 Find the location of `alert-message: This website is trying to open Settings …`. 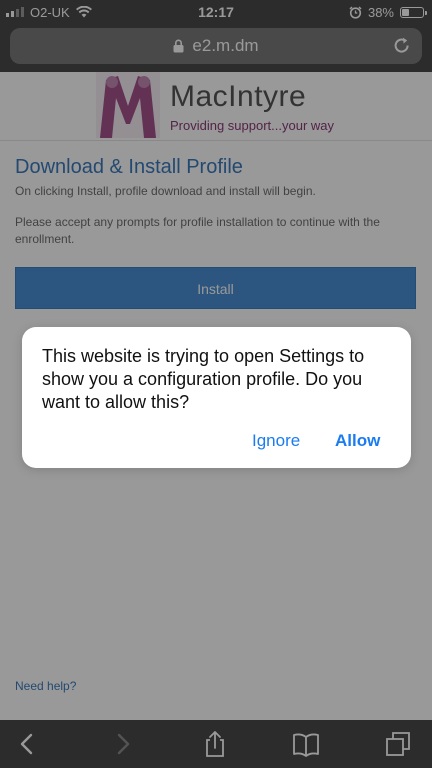

alert-message: This website is trying to open Settings … is located at coordinates (203, 379).